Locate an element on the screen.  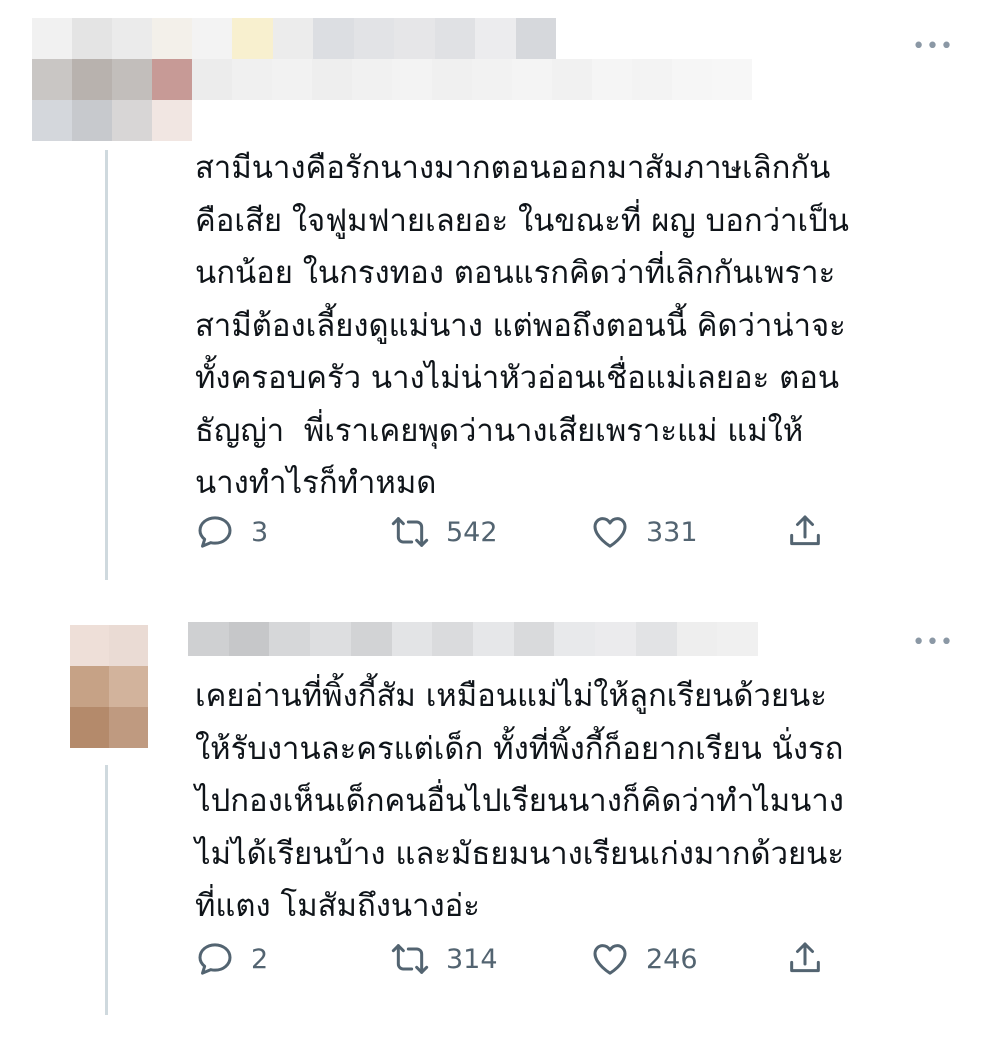
like-button: 246 is located at coordinates (644, 959).